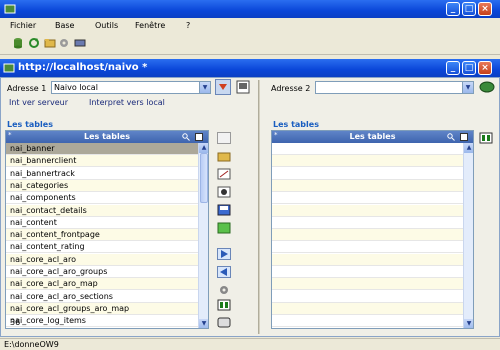  I want to click on menu-outils: Outils, so click(106, 25).